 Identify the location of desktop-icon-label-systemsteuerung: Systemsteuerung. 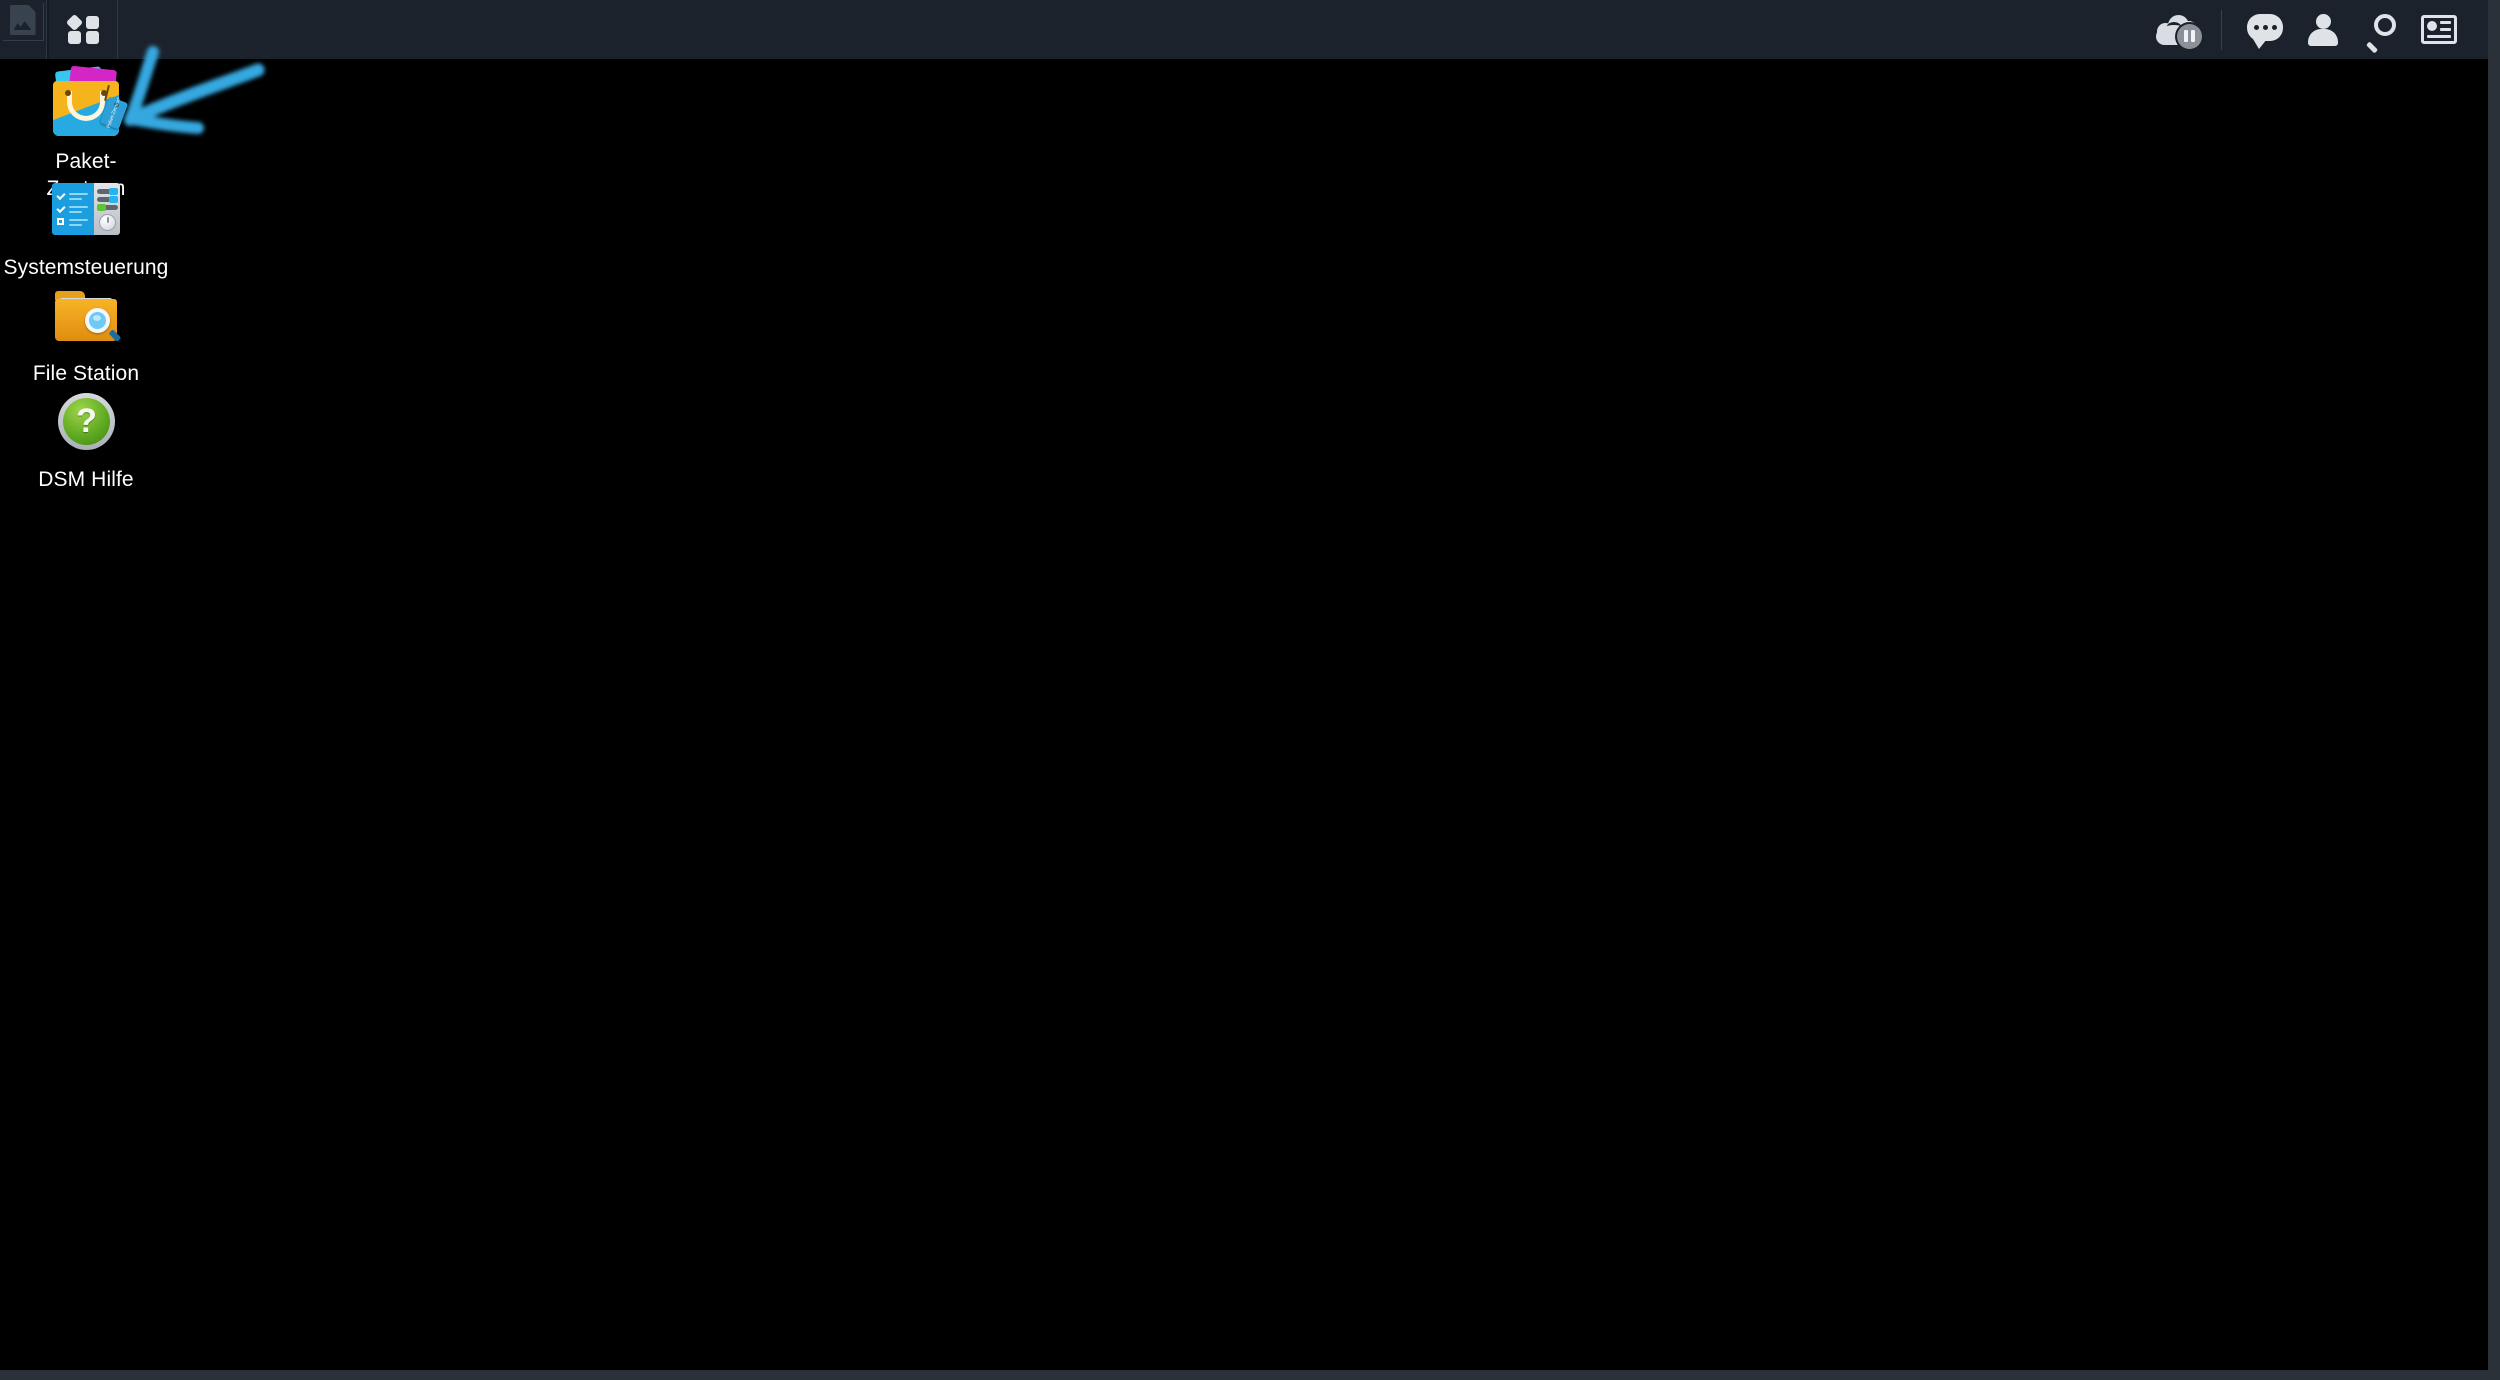
(86, 267).